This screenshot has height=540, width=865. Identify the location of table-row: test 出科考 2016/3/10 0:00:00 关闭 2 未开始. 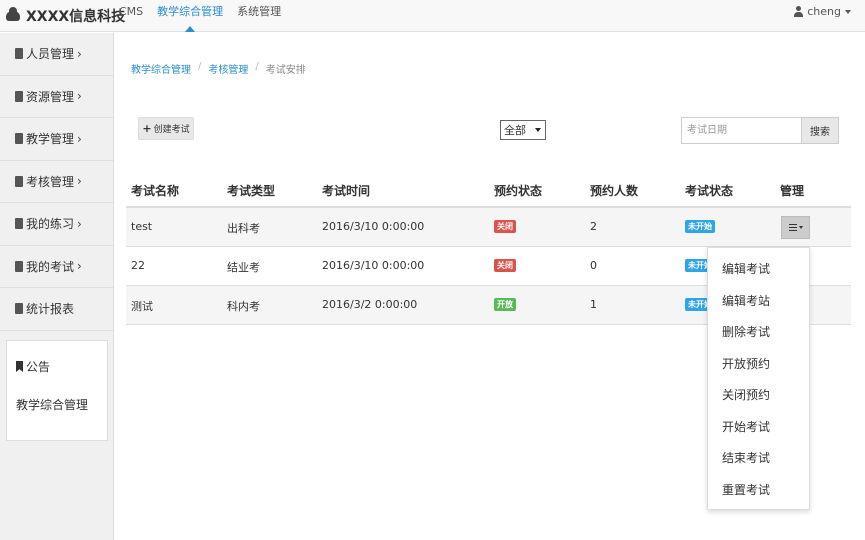
(488, 227).